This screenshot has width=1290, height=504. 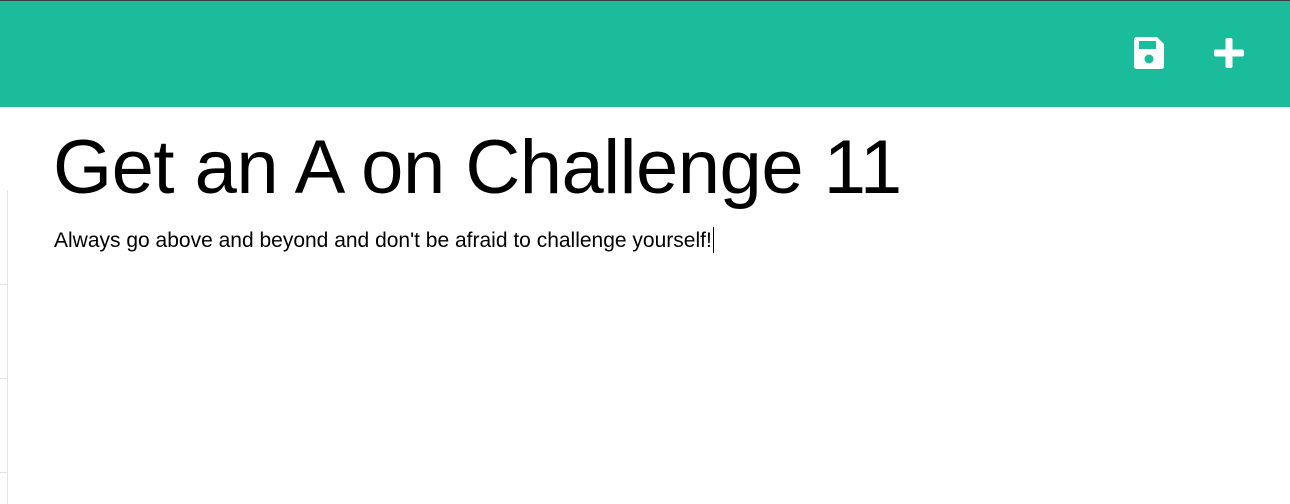 What do you see at coordinates (4, 347) in the screenshot?
I see `note-list-edge` at bounding box center [4, 347].